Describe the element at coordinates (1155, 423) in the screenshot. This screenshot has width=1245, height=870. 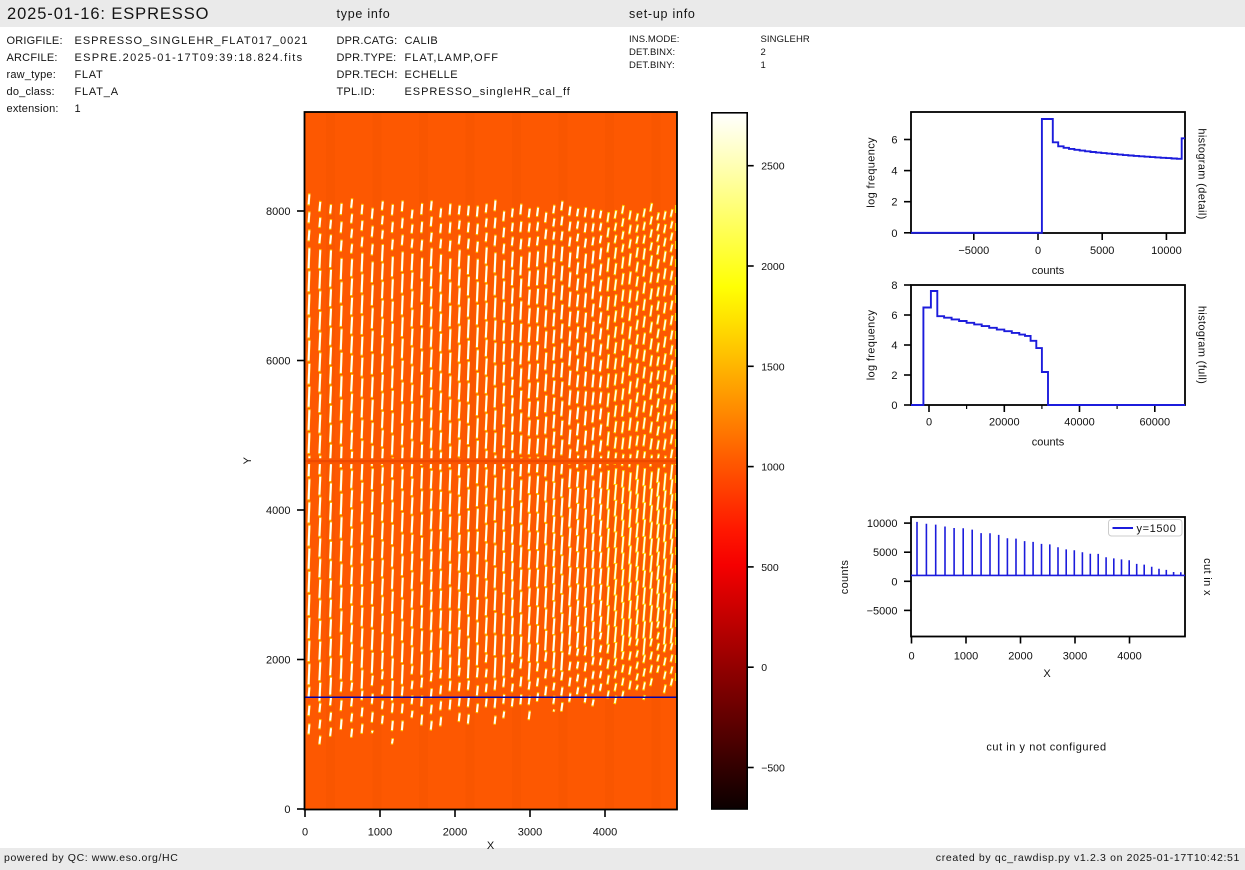
I see `svg-text: 60000` at that location.